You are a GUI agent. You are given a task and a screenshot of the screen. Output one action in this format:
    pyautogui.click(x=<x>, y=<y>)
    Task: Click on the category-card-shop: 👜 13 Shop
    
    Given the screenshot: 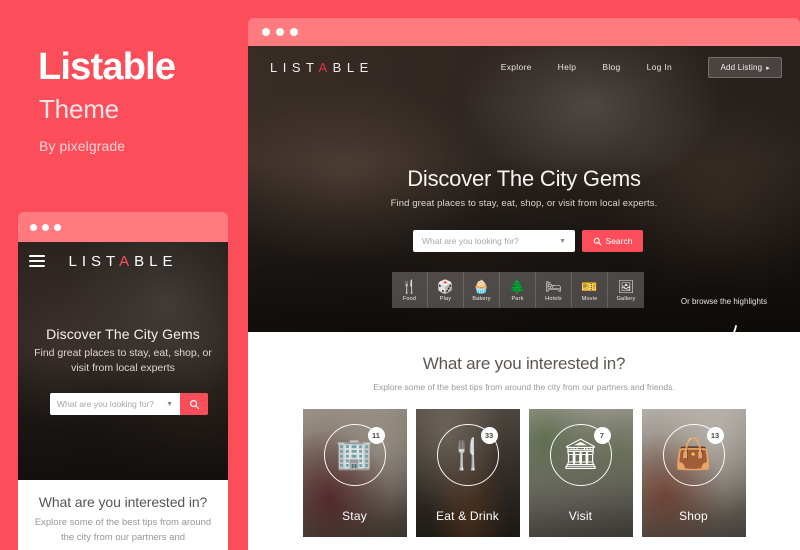 What is the action you would take?
    pyautogui.click(x=693, y=473)
    